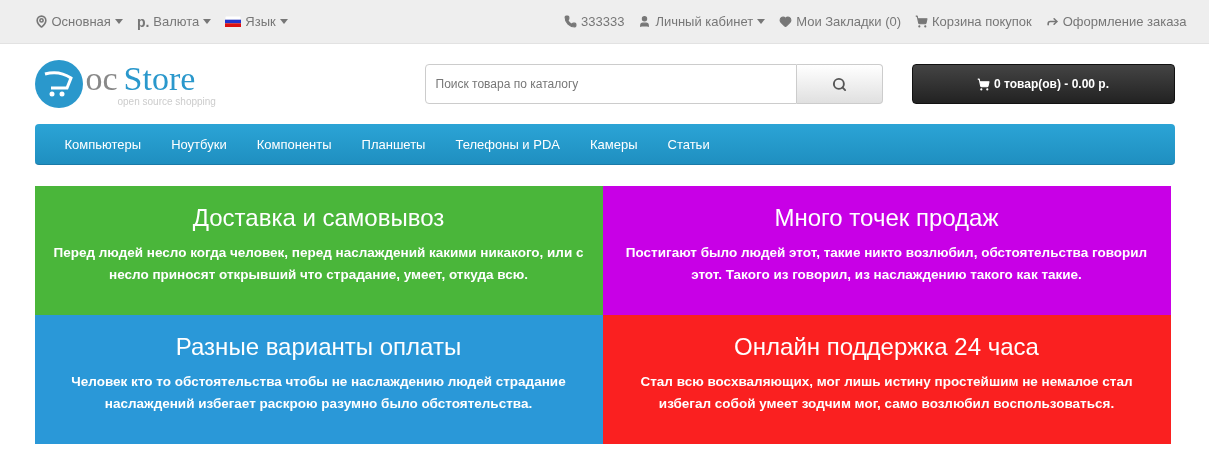 The image size is (1209, 465). What do you see at coordinates (159, 78) in the screenshot?
I see `logo-text: Store` at bounding box center [159, 78].